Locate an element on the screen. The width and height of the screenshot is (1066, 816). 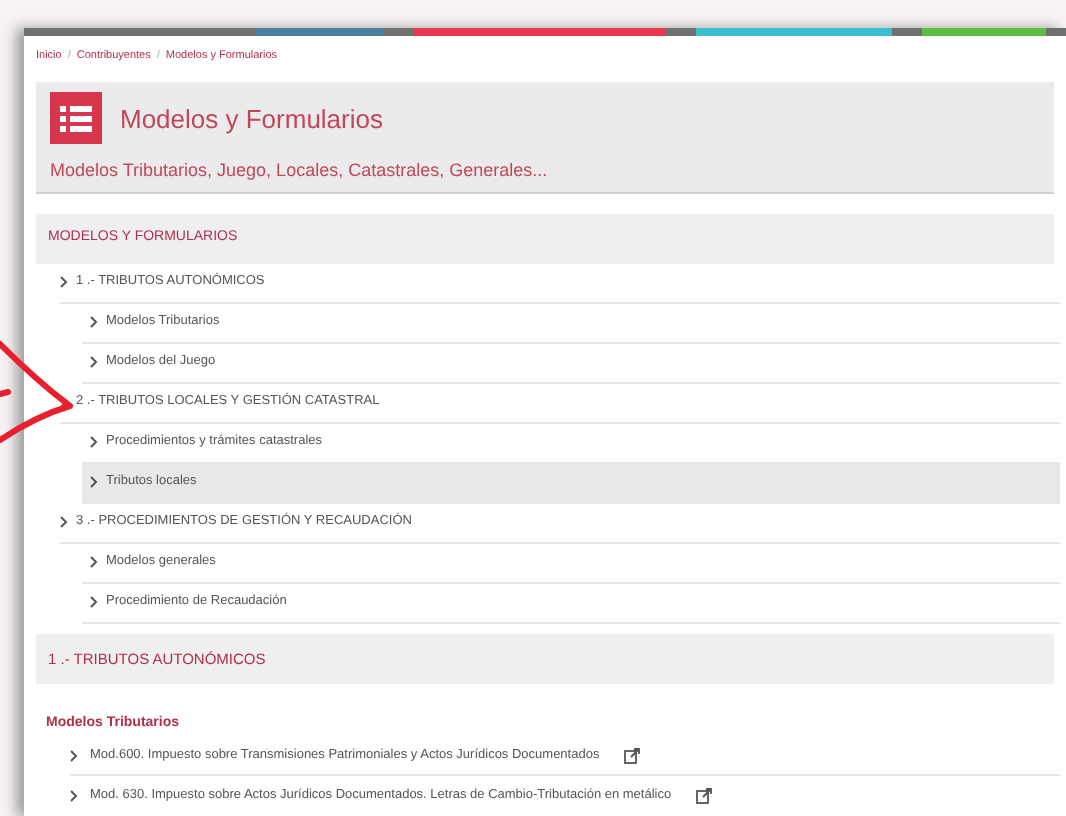
page-title: Modelos y Formularios is located at coordinates (251, 118).